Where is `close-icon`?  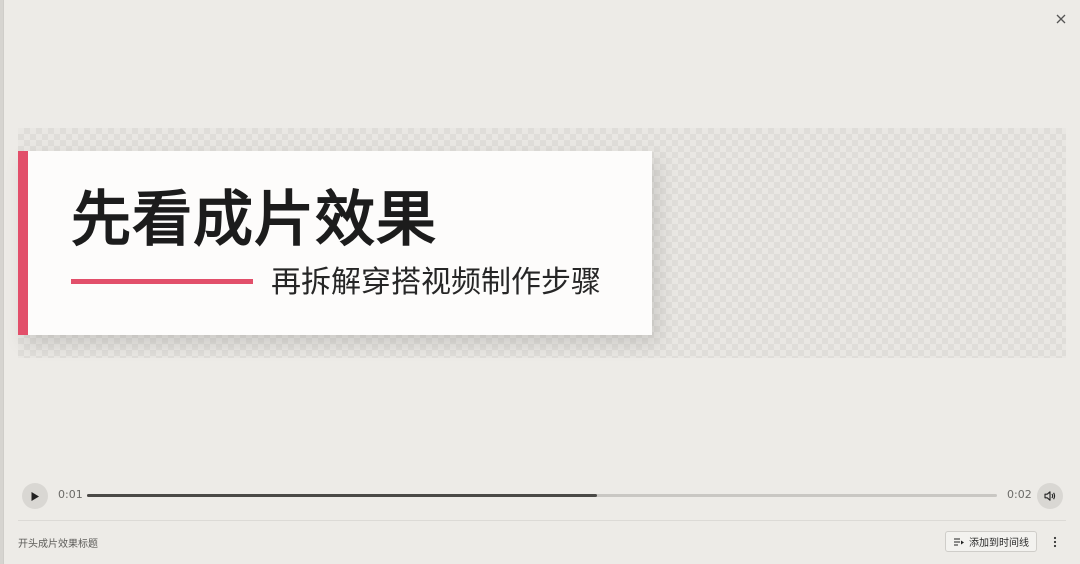 close-icon is located at coordinates (1061, 19).